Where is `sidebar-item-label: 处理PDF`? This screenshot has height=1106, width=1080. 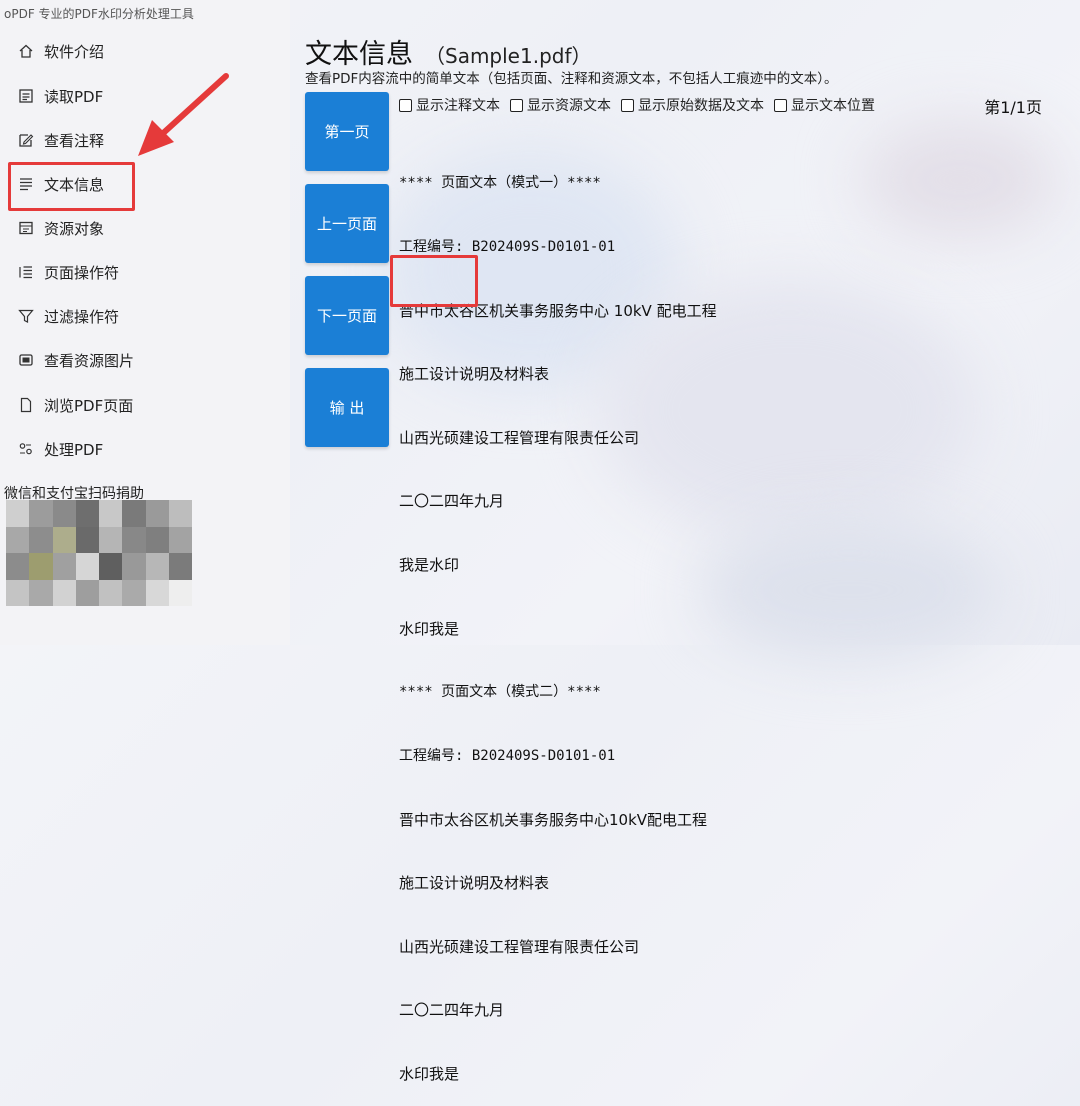 sidebar-item-label: 处理PDF is located at coordinates (74, 449).